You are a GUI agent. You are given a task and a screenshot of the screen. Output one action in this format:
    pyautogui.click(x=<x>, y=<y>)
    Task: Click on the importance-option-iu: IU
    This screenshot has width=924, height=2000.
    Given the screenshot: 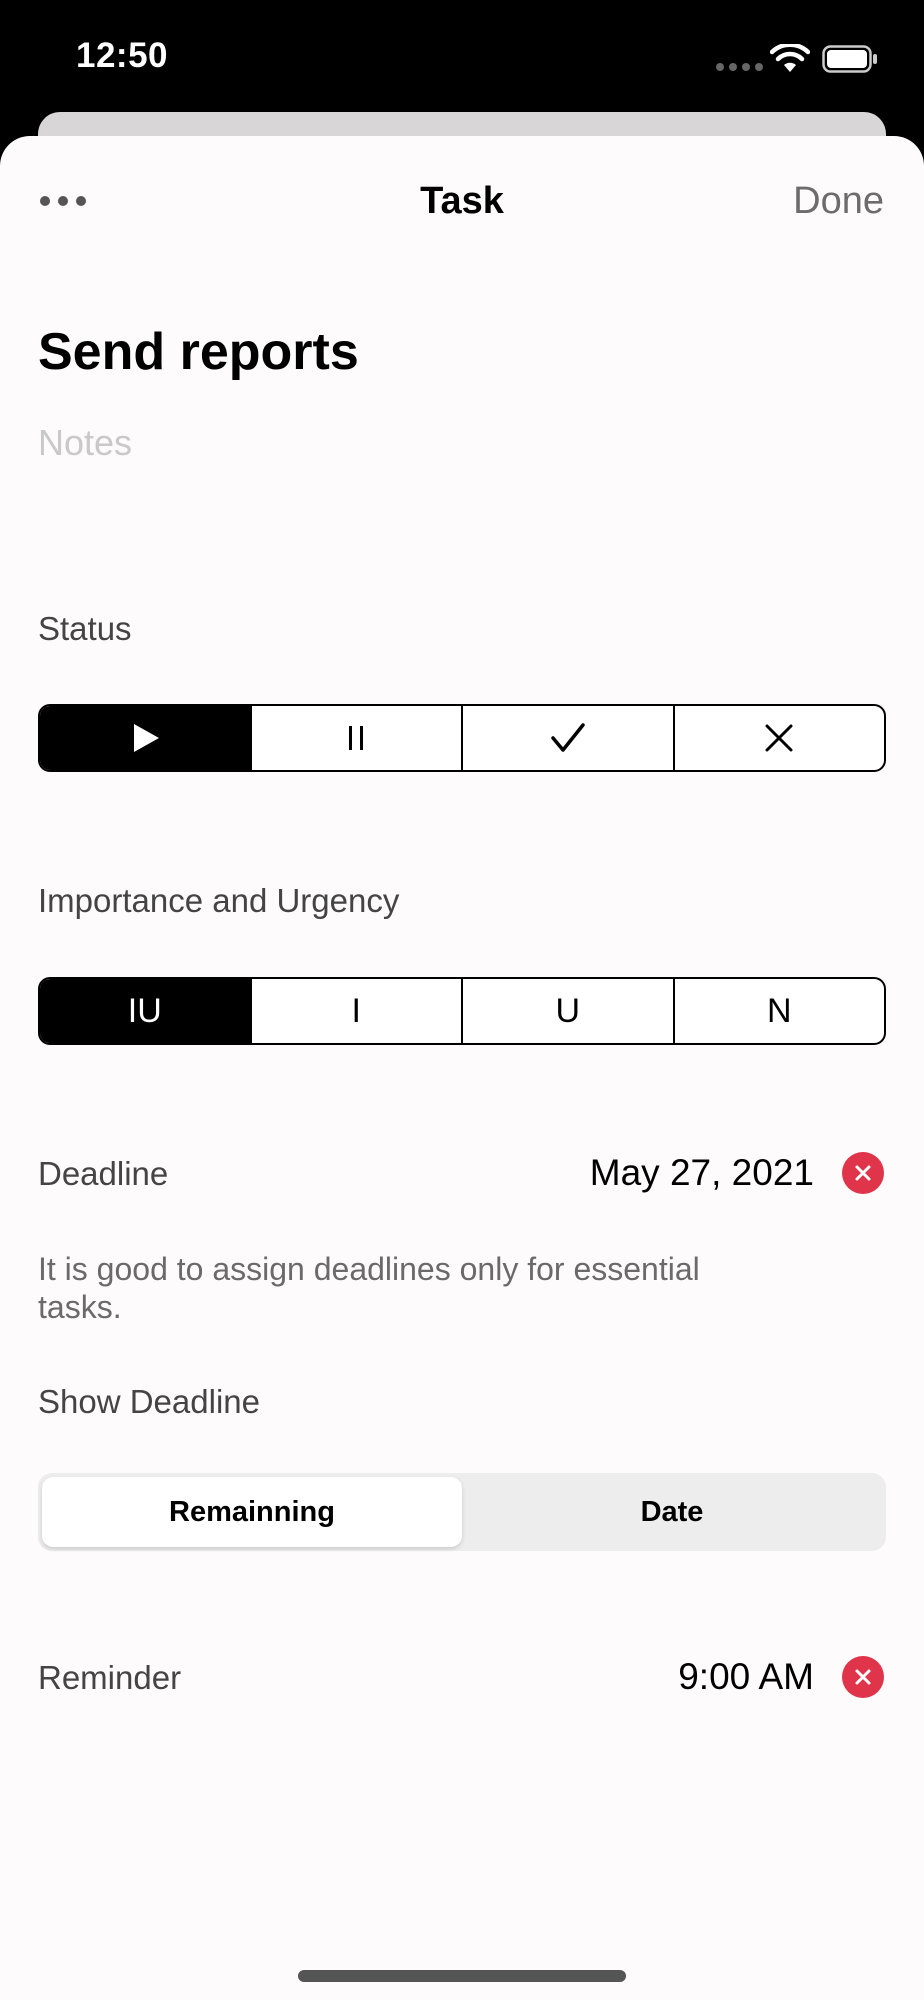 What is the action you would take?
    pyautogui.click(x=145, y=1011)
    